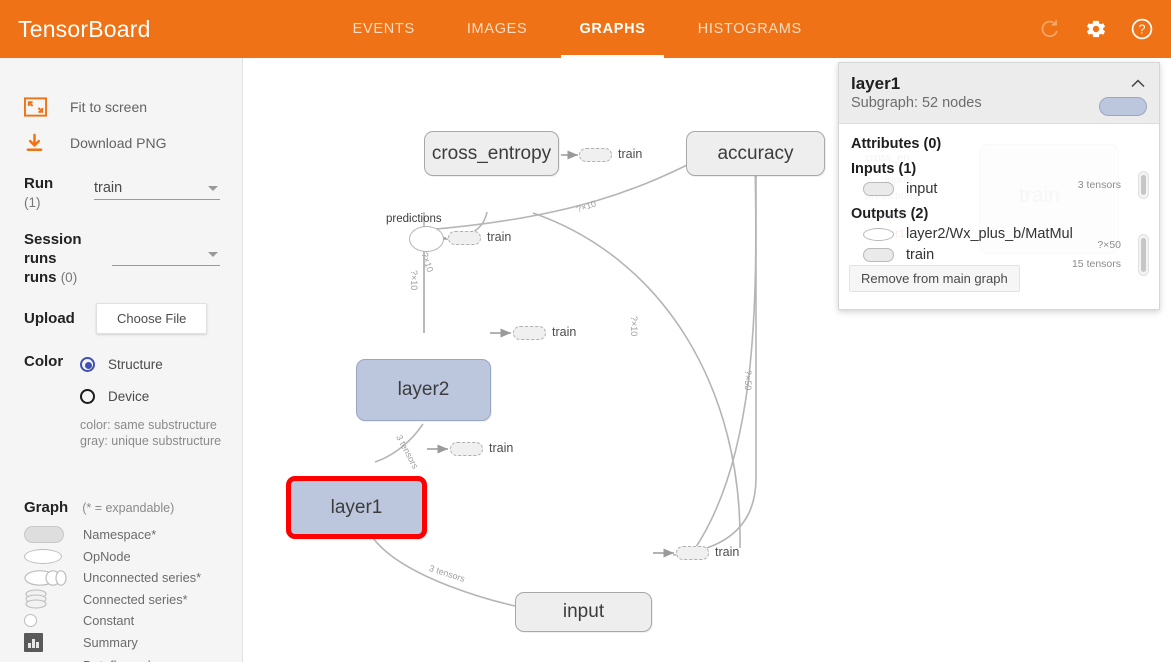 The height and width of the screenshot is (662, 1171). Describe the element at coordinates (110, 642) in the screenshot. I see `legend-item-summary-label: Summary` at that location.